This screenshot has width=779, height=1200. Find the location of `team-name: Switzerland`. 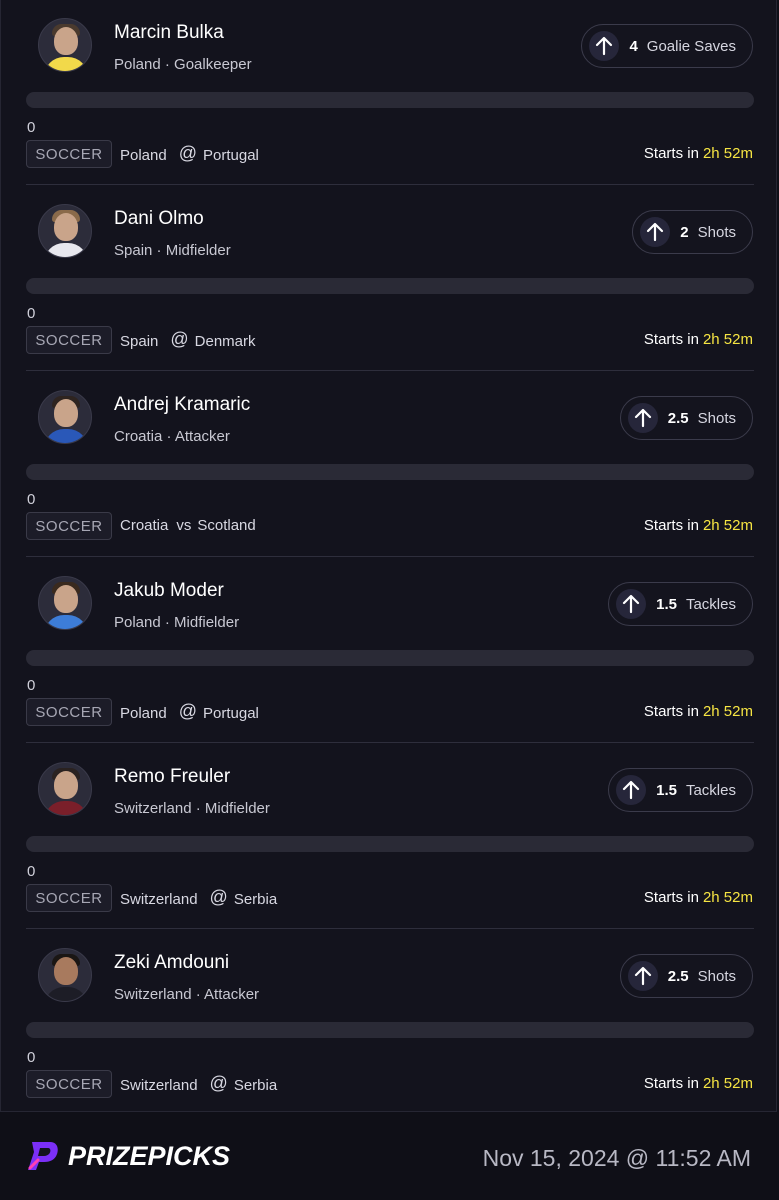

team-name: Switzerland is located at coordinates (159, 1085).